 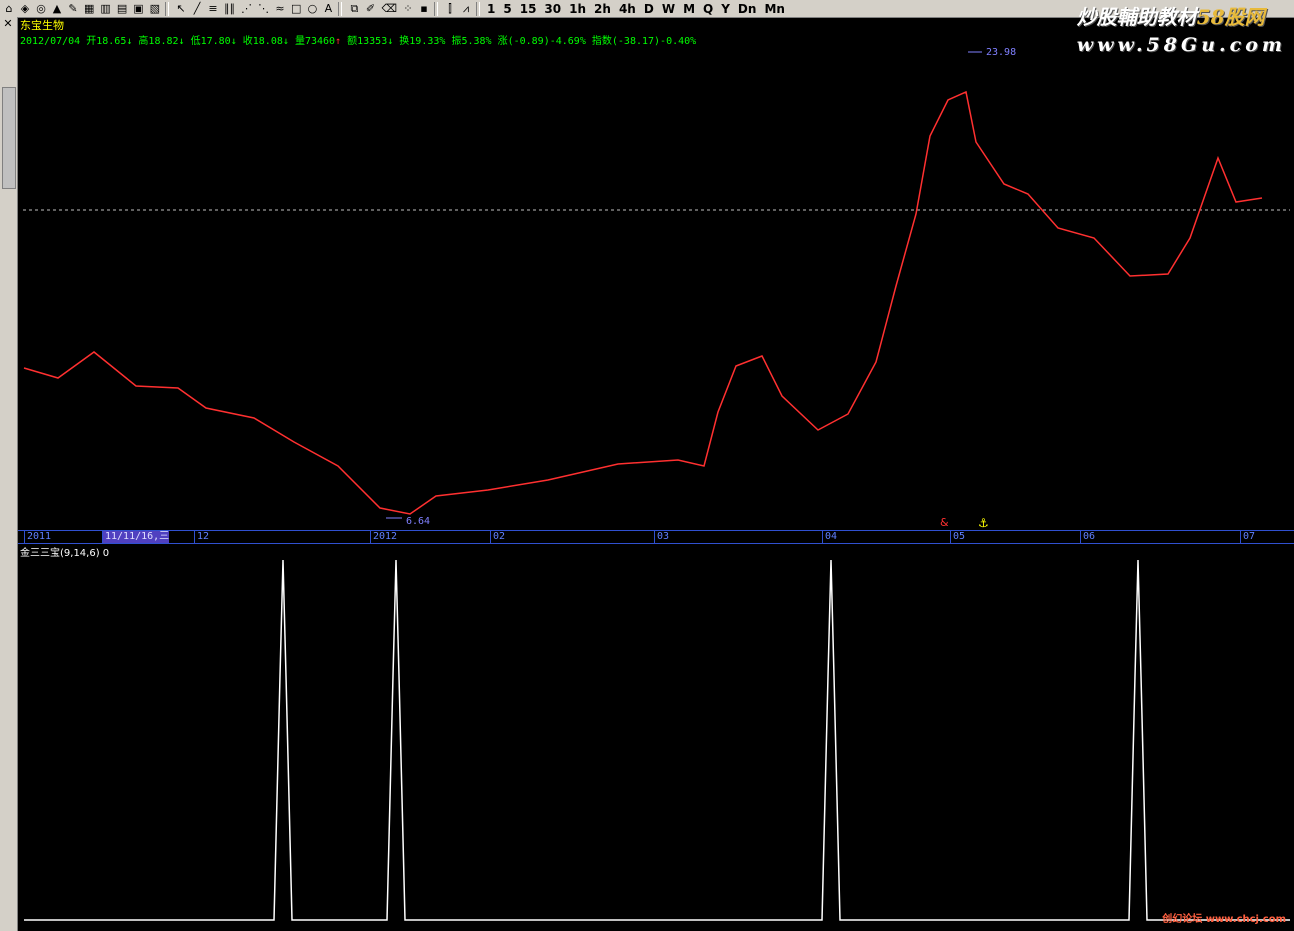 What do you see at coordinates (213, 8) in the screenshot?
I see `channel-tool-icon: ≡` at bounding box center [213, 8].